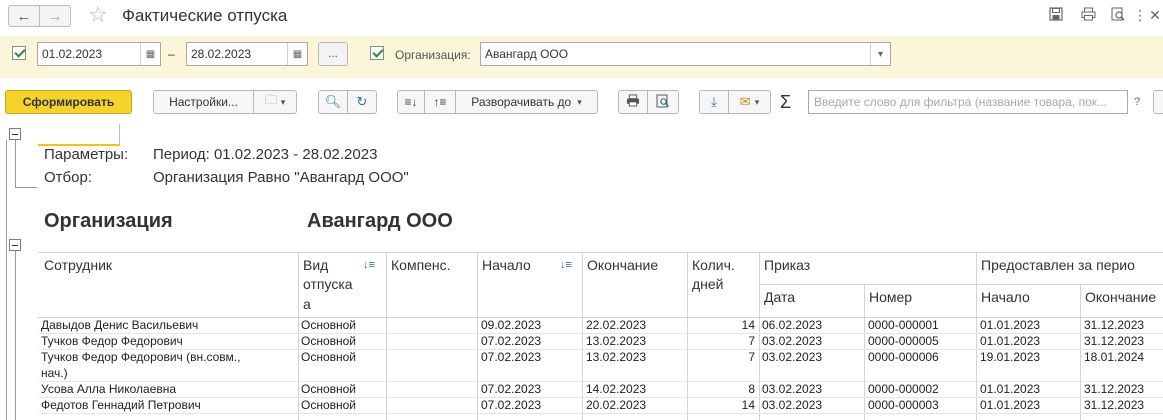 This screenshot has height=420, width=1163. What do you see at coordinates (1056, 15) in the screenshot?
I see `save-icon` at bounding box center [1056, 15].